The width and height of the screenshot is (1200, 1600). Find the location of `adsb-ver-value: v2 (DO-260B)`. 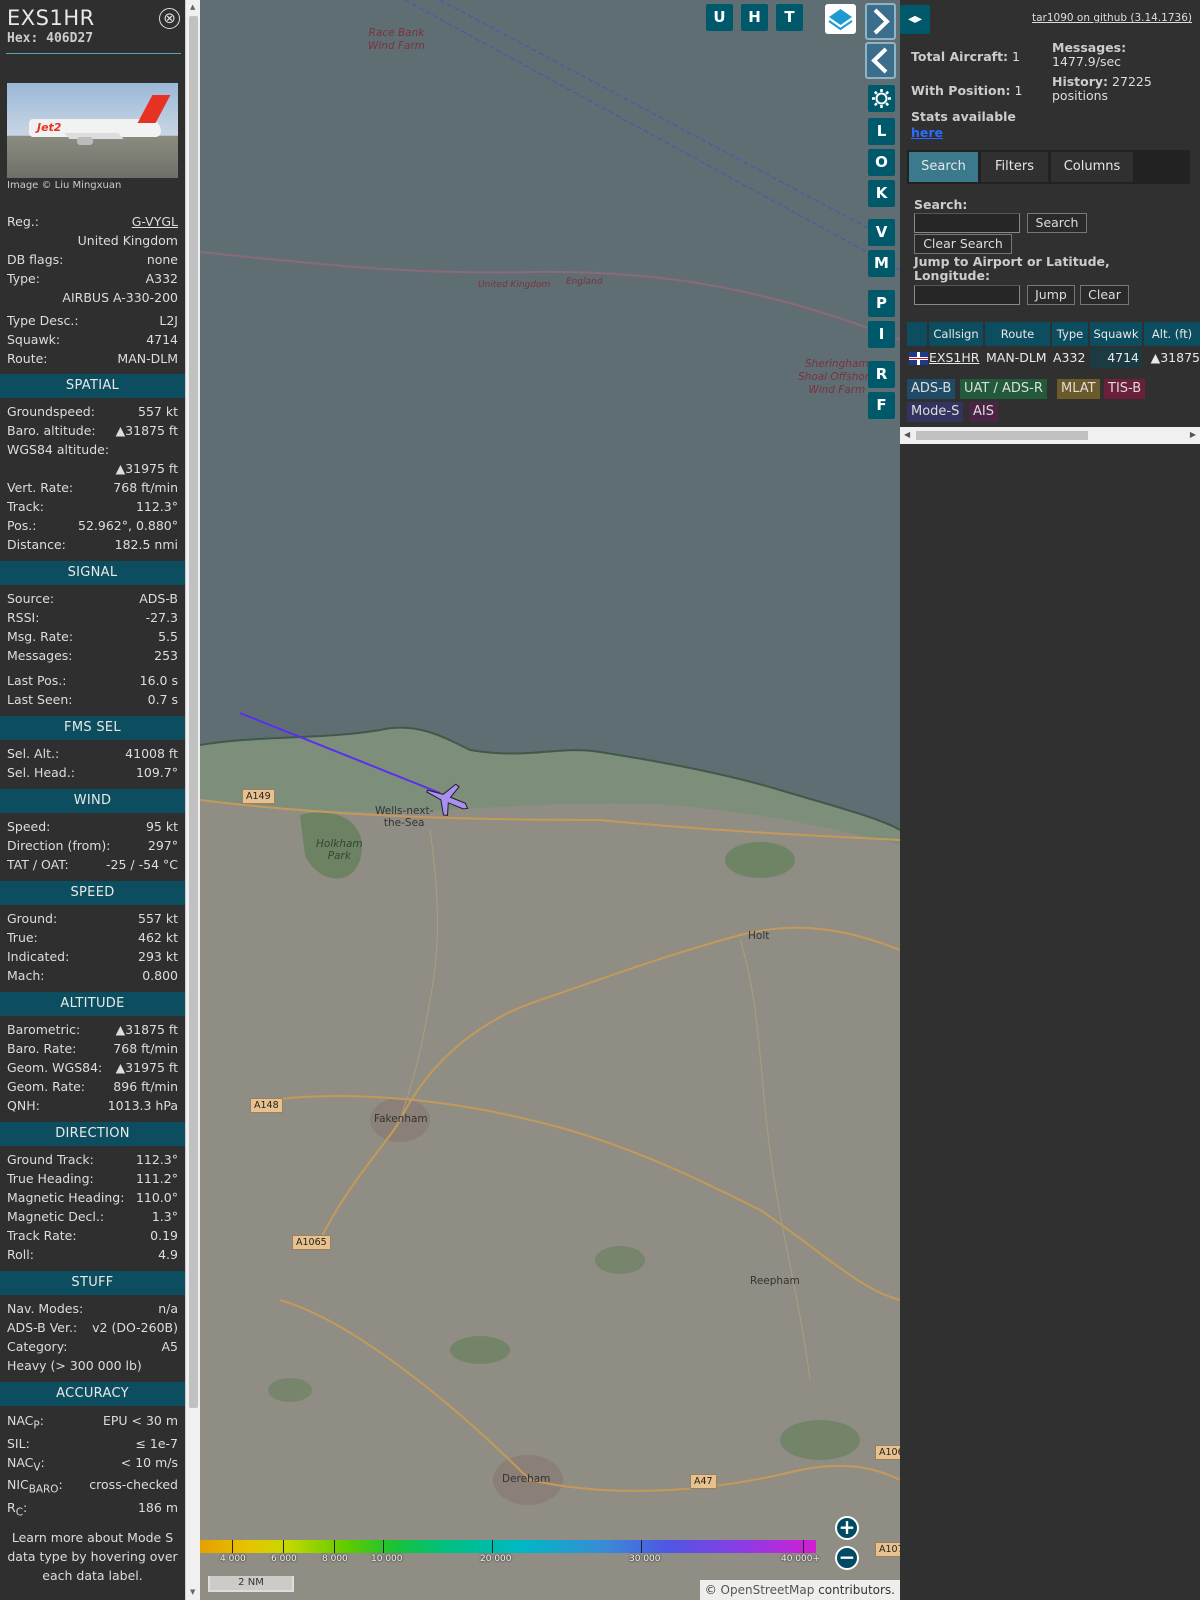

adsb-ver-value: v2 (DO-260B) is located at coordinates (135, 1327).